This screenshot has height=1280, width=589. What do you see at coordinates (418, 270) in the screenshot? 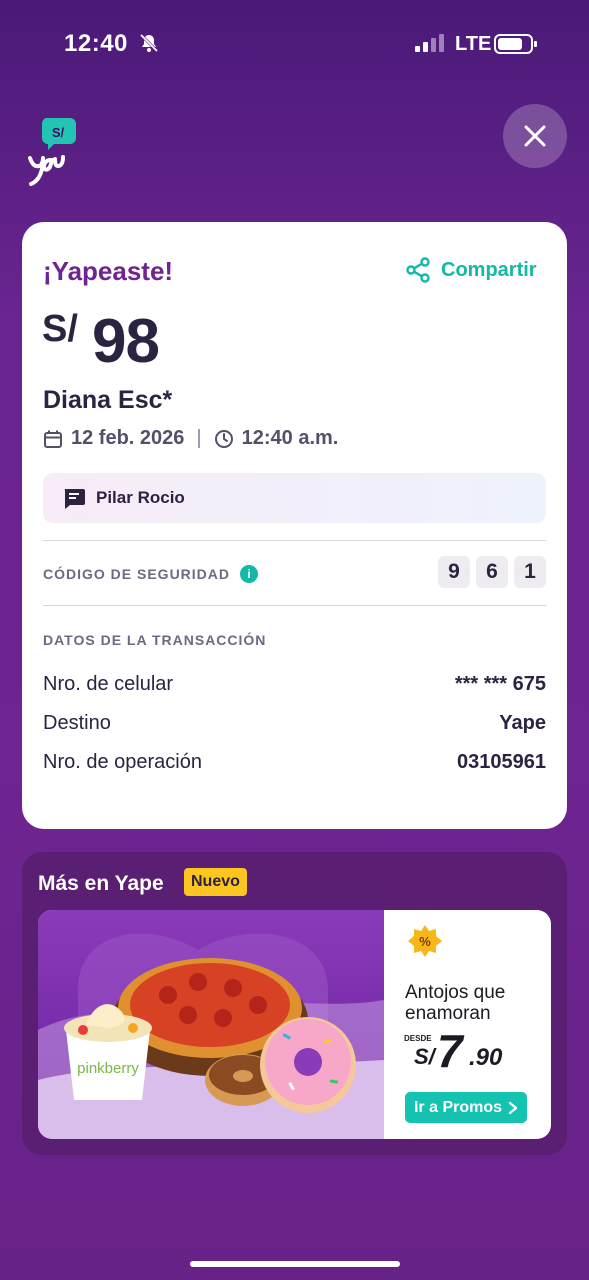
I see `share-icon` at bounding box center [418, 270].